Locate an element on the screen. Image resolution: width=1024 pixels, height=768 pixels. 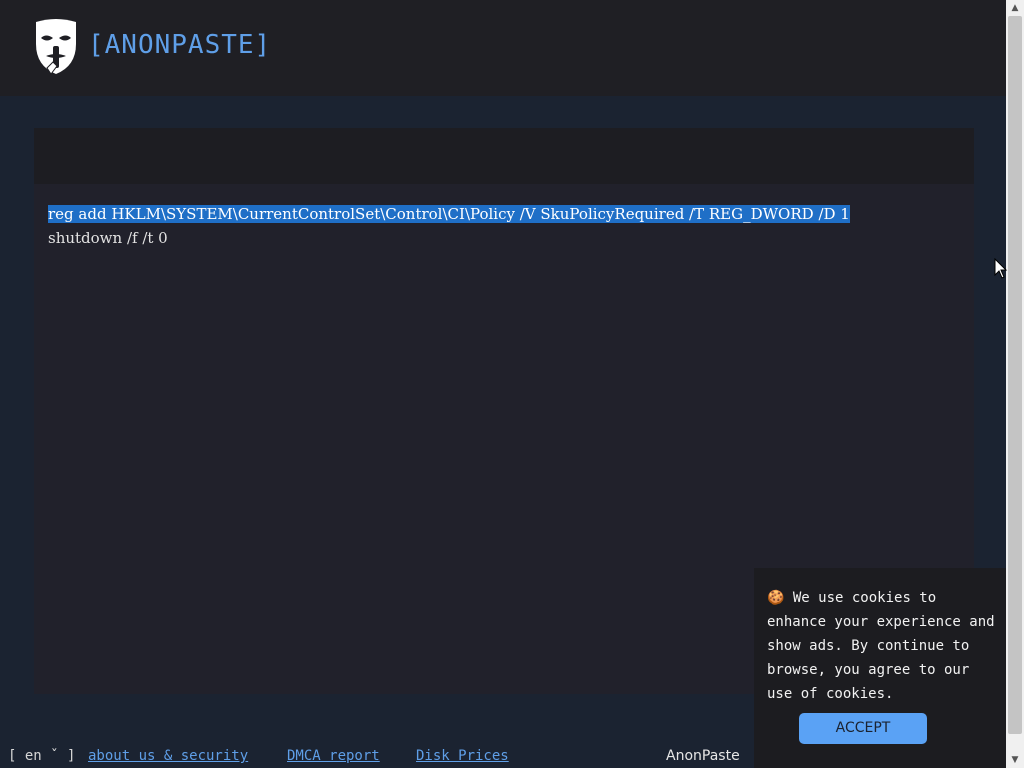
scroll-up-arrow-icon: ▲ is located at coordinates (1015, 8).